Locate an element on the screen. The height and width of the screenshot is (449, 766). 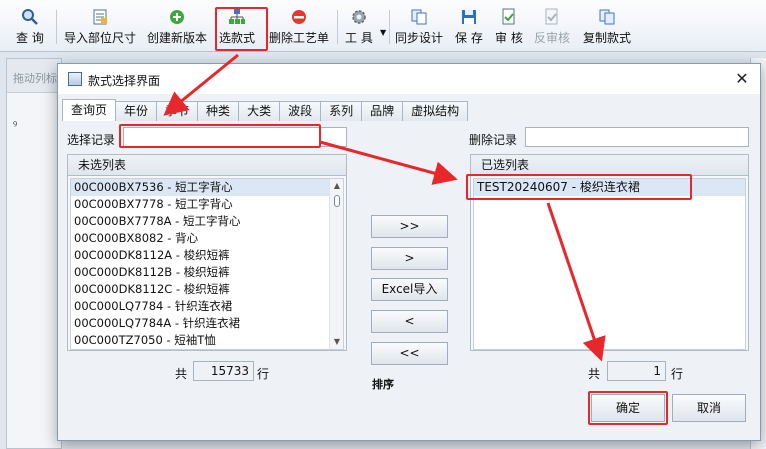
tools-dropdown: 工 具 is located at coordinates (359, 28).